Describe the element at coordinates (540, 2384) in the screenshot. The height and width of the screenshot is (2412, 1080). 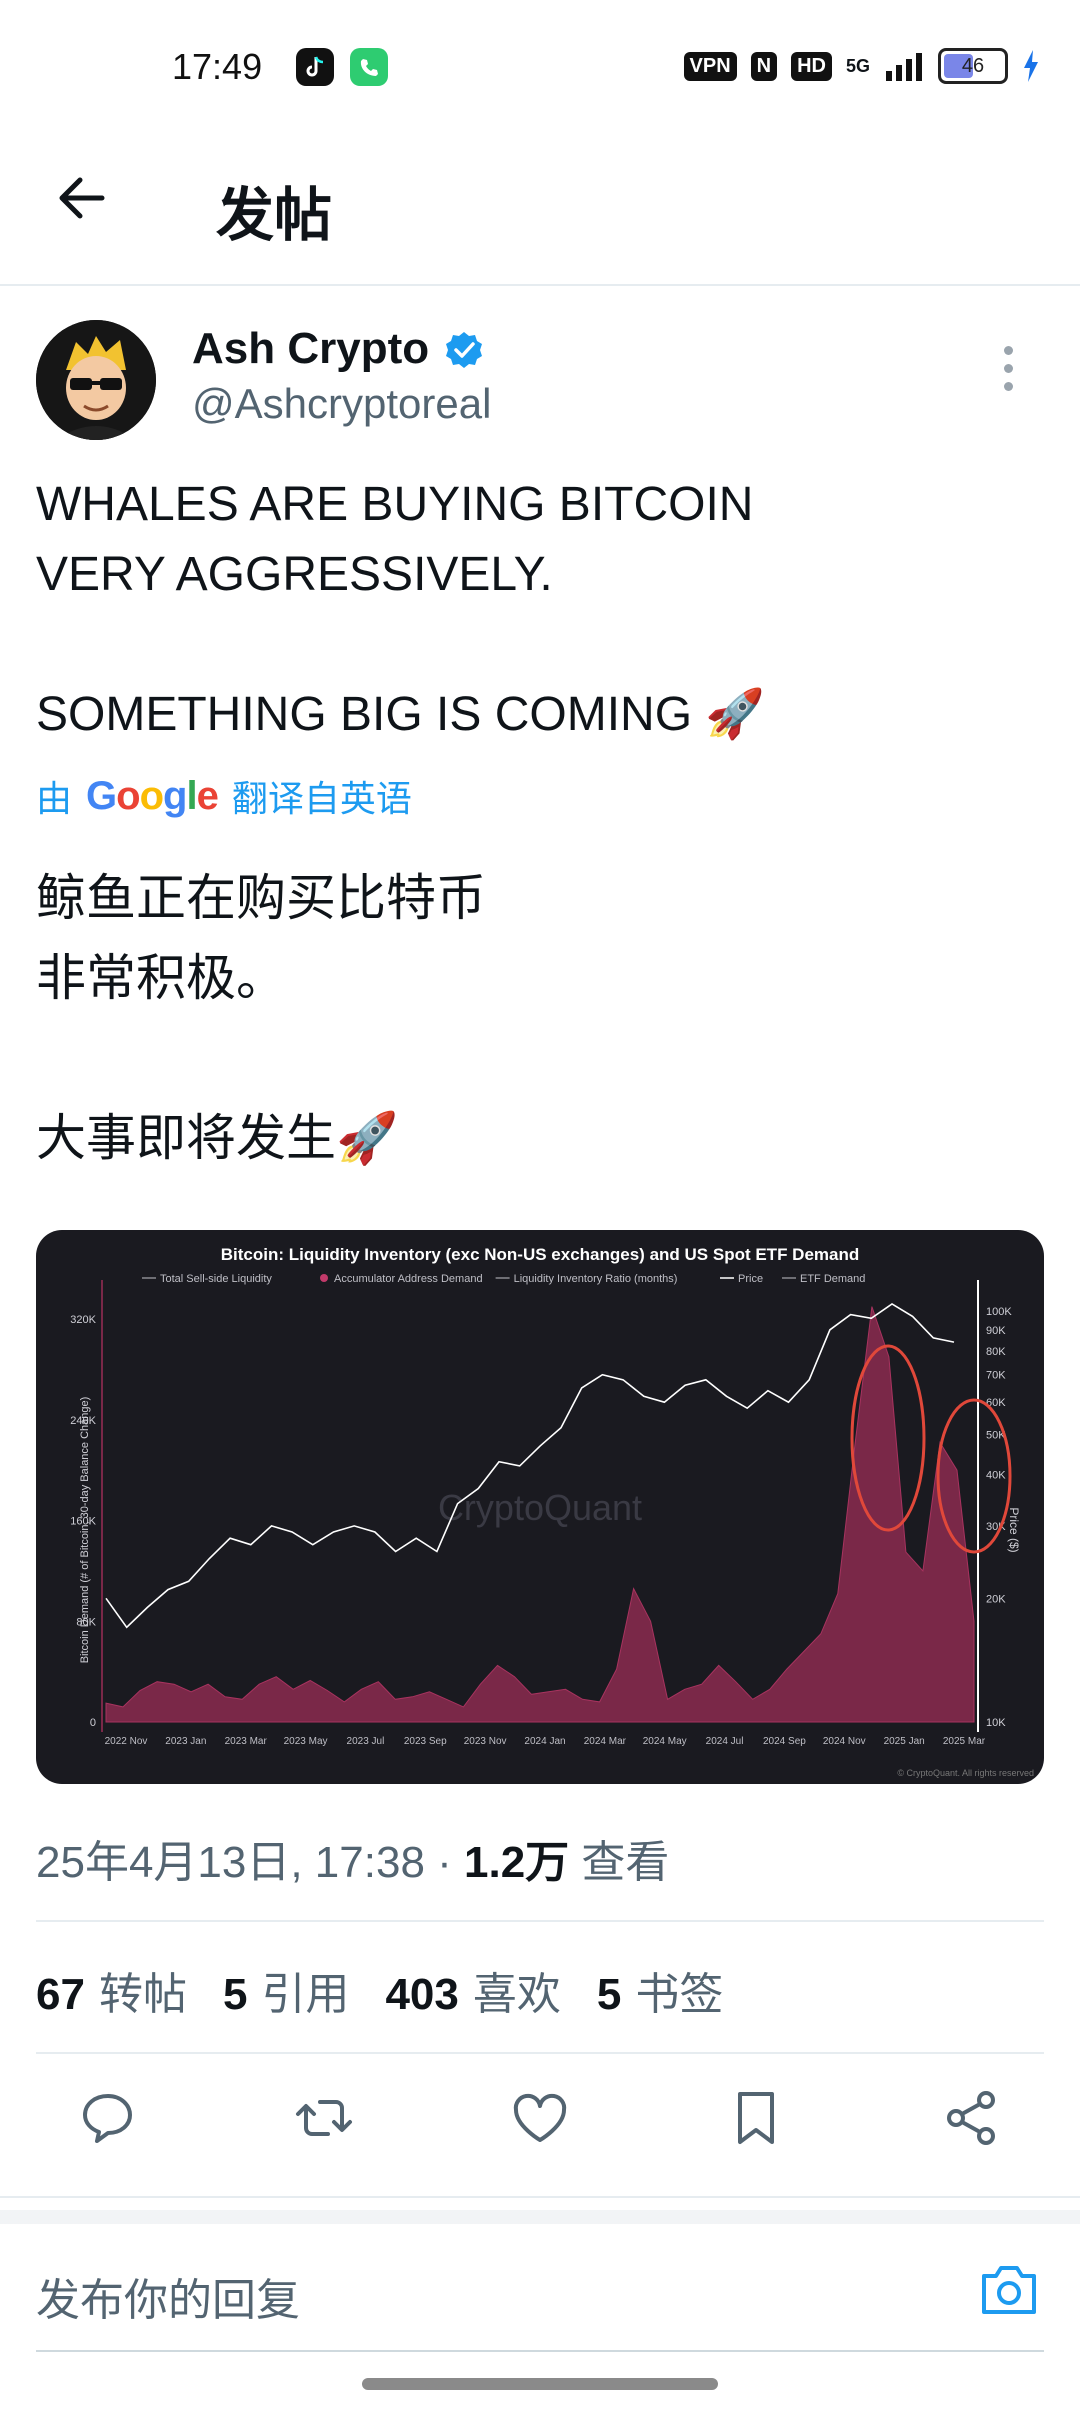
I see `home-indicator` at that location.